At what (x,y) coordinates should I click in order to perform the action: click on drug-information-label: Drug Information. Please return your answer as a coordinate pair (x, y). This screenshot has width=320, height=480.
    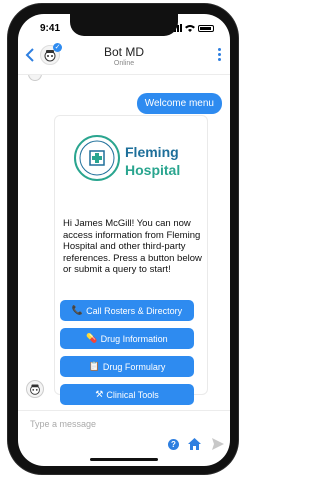
    Looking at the image, I should click on (134, 338).